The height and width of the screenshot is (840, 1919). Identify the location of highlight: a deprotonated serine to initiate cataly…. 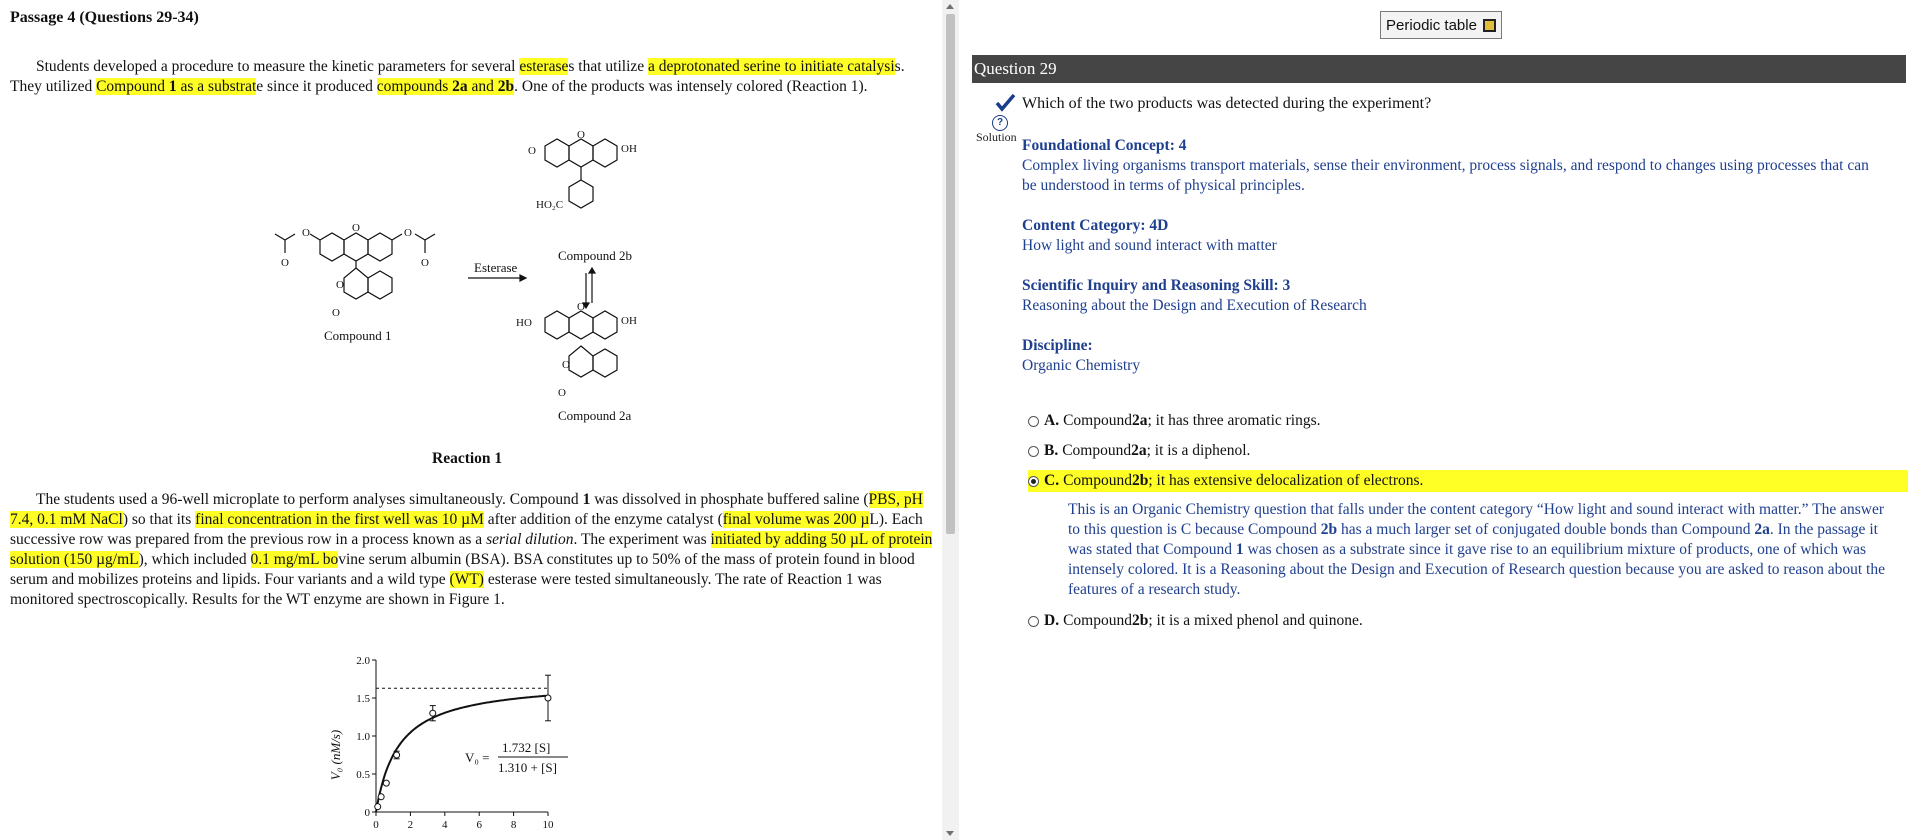
(771, 66).